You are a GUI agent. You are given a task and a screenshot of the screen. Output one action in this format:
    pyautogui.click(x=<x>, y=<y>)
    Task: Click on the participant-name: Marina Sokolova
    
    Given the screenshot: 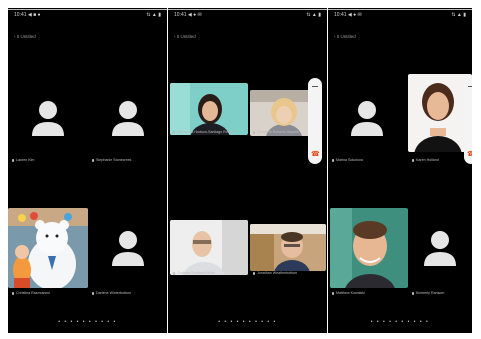 What is the action you would take?
    pyautogui.click(x=347, y=160)
    